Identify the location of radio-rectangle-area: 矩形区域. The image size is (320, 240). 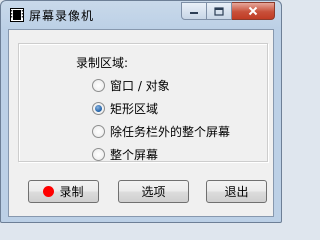
(125, 108).